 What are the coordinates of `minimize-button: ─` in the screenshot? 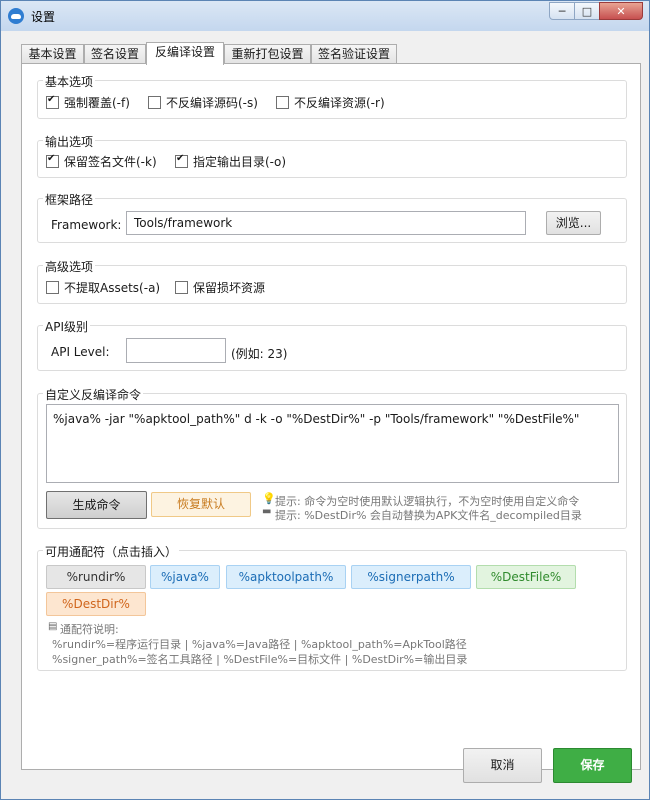 It's located at (562, 11).